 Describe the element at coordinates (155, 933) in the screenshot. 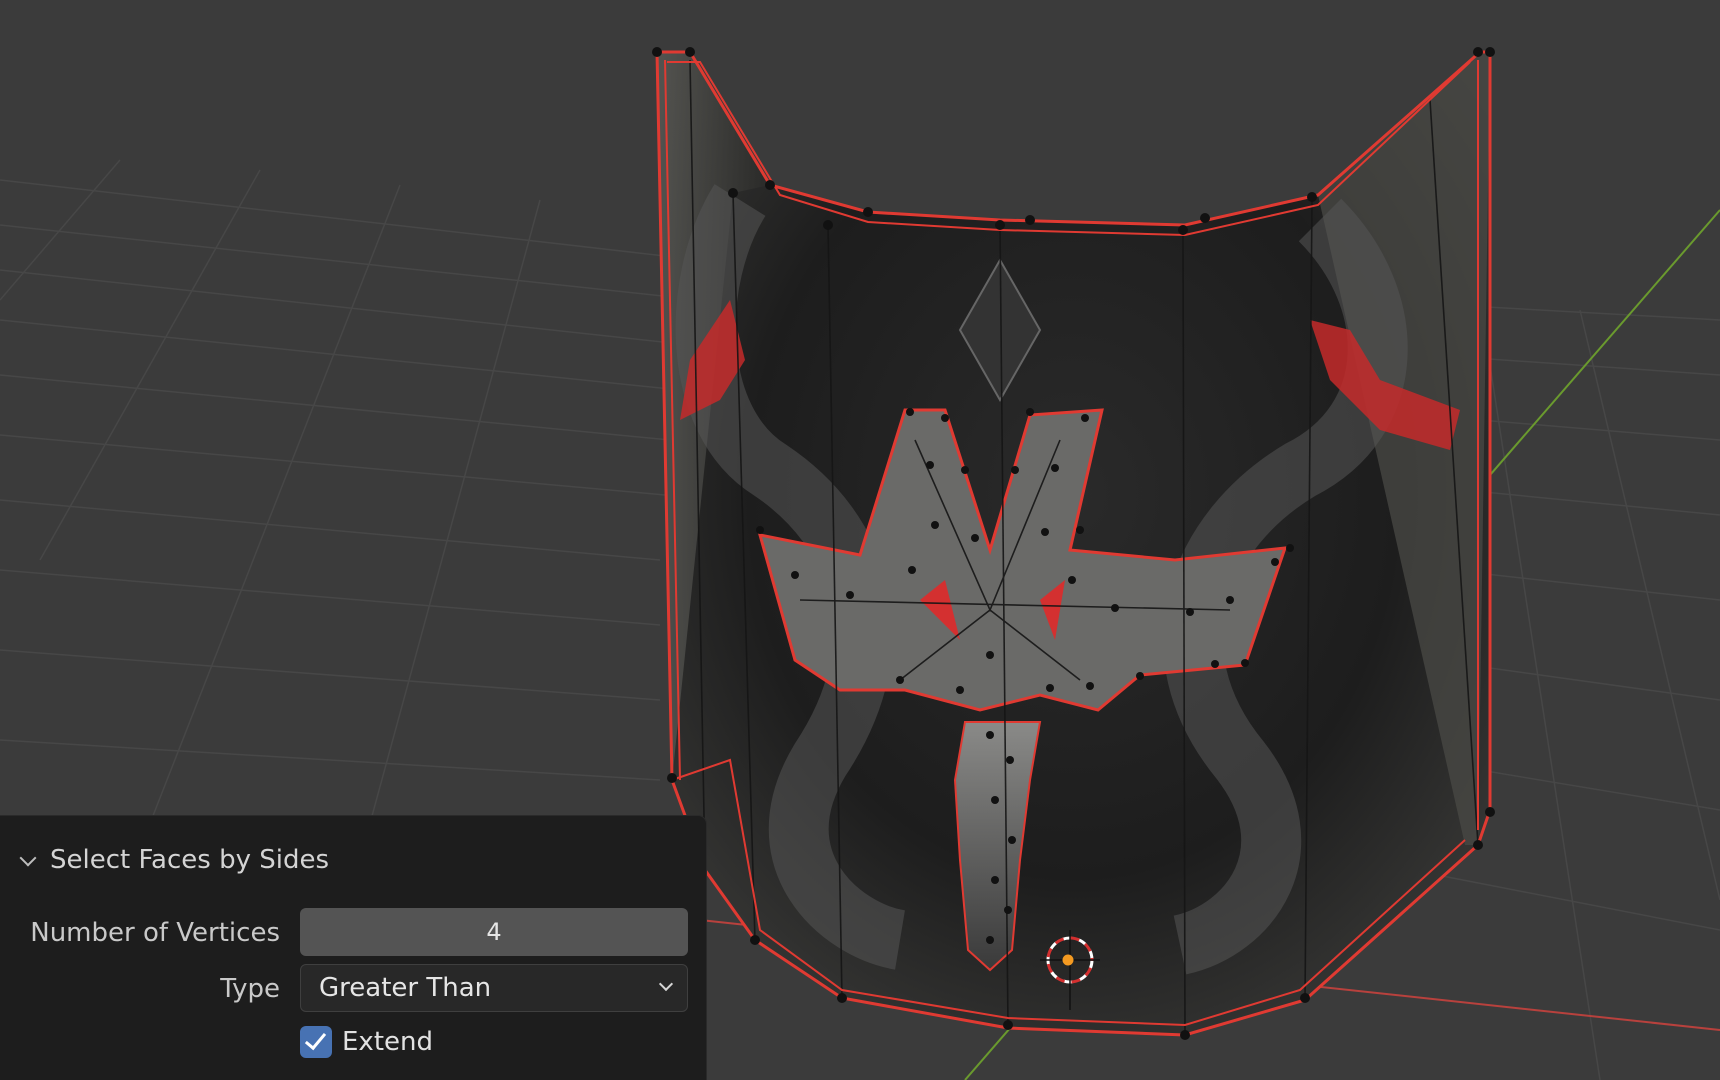

I see `number-of-vertices-label: Number of Vertices` at that location.